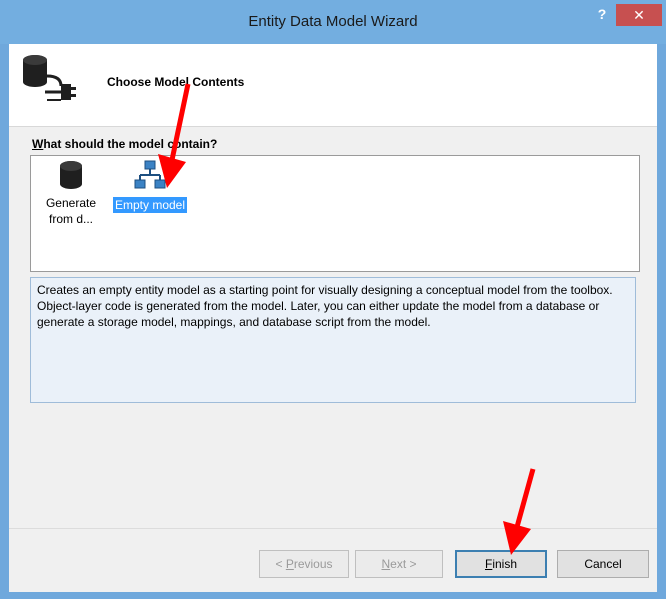  What do you see at coordinates (150, 205) in the screenshot?
I see `empty-model-label: Empty model` at bounding box center [150, 205].